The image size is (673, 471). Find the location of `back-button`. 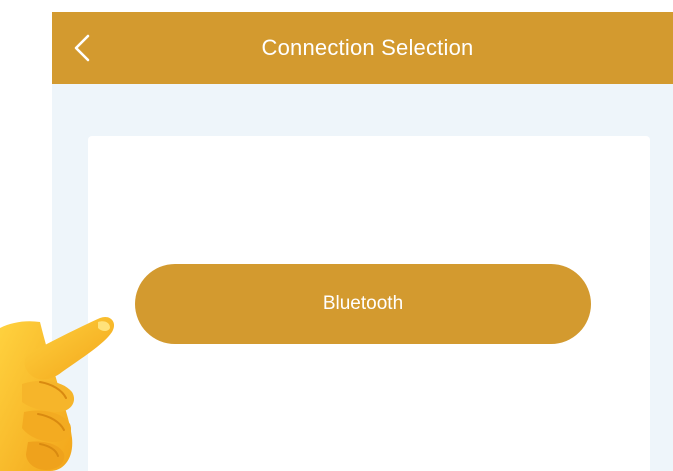

back-button is located at coordinates (82, 48).